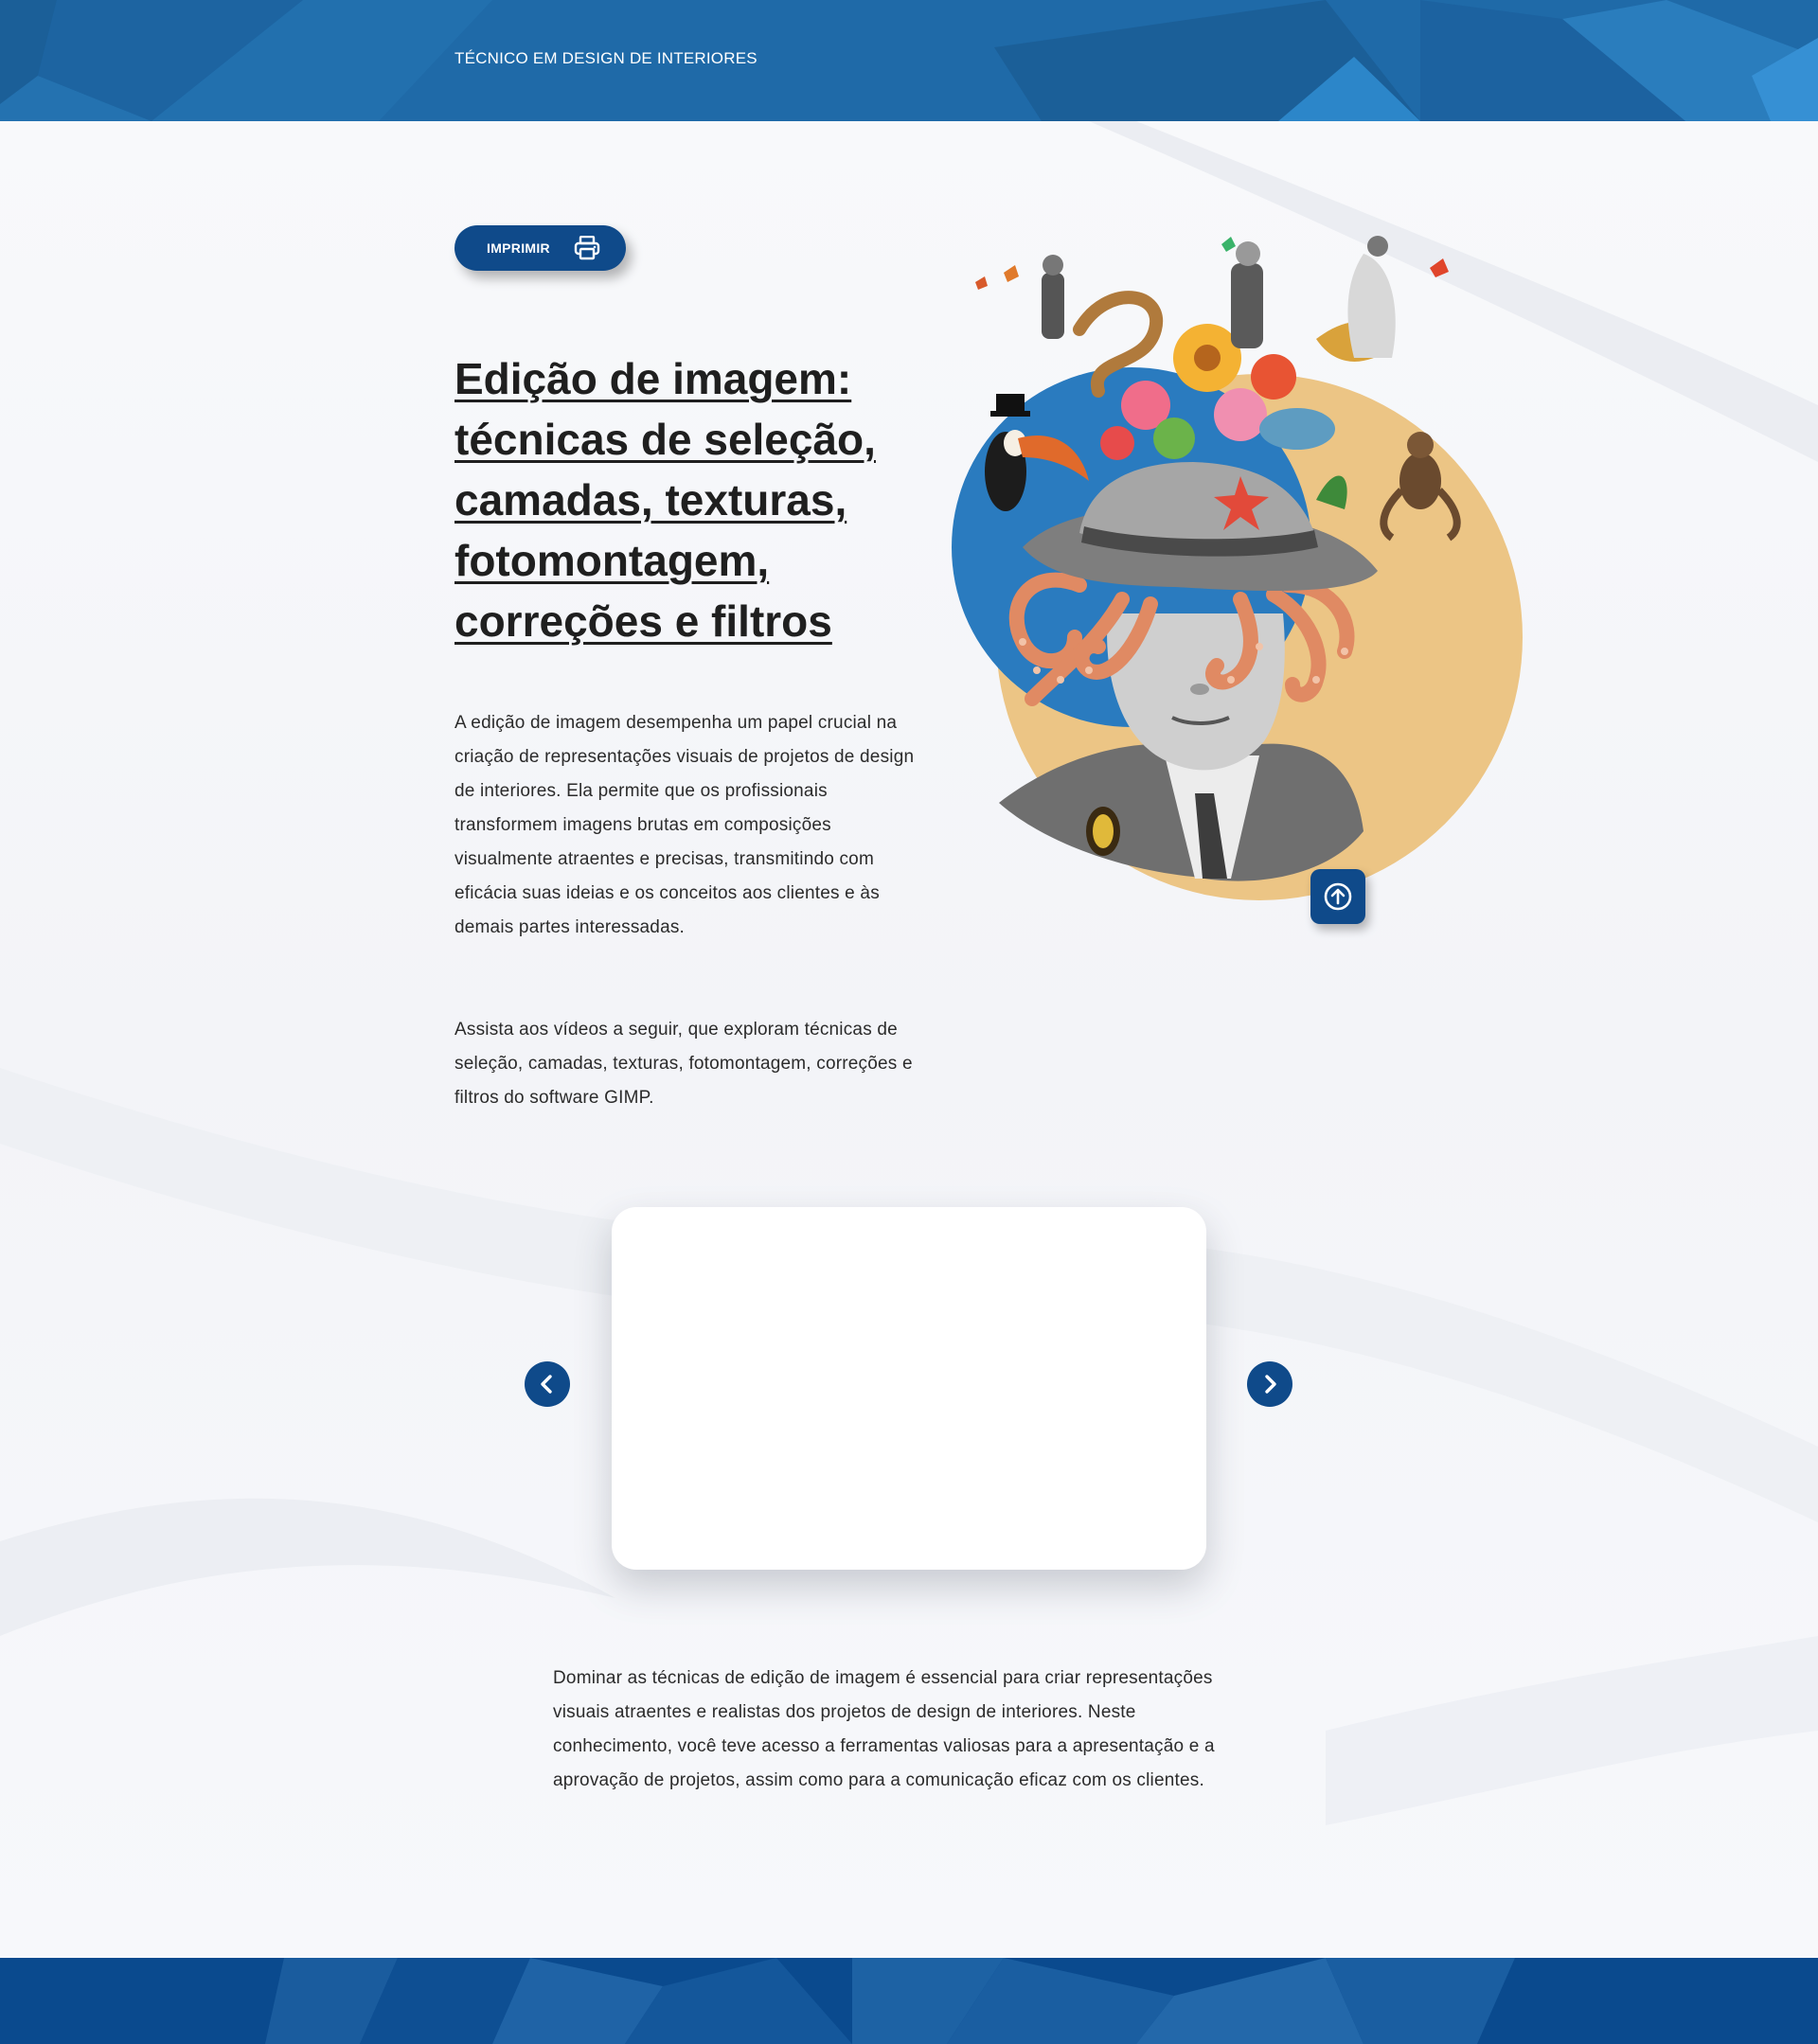  I want to click on chevron-right-icon, so click(1270, 1384).